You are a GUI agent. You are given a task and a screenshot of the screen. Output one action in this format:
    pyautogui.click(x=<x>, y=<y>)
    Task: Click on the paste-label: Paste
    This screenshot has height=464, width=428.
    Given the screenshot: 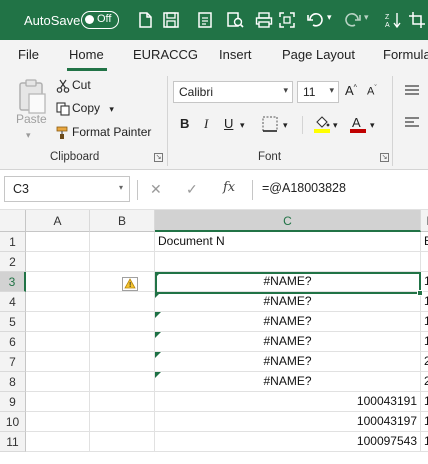 What is the action you would take?
    pyautogui.click(x=31, y=119)
    